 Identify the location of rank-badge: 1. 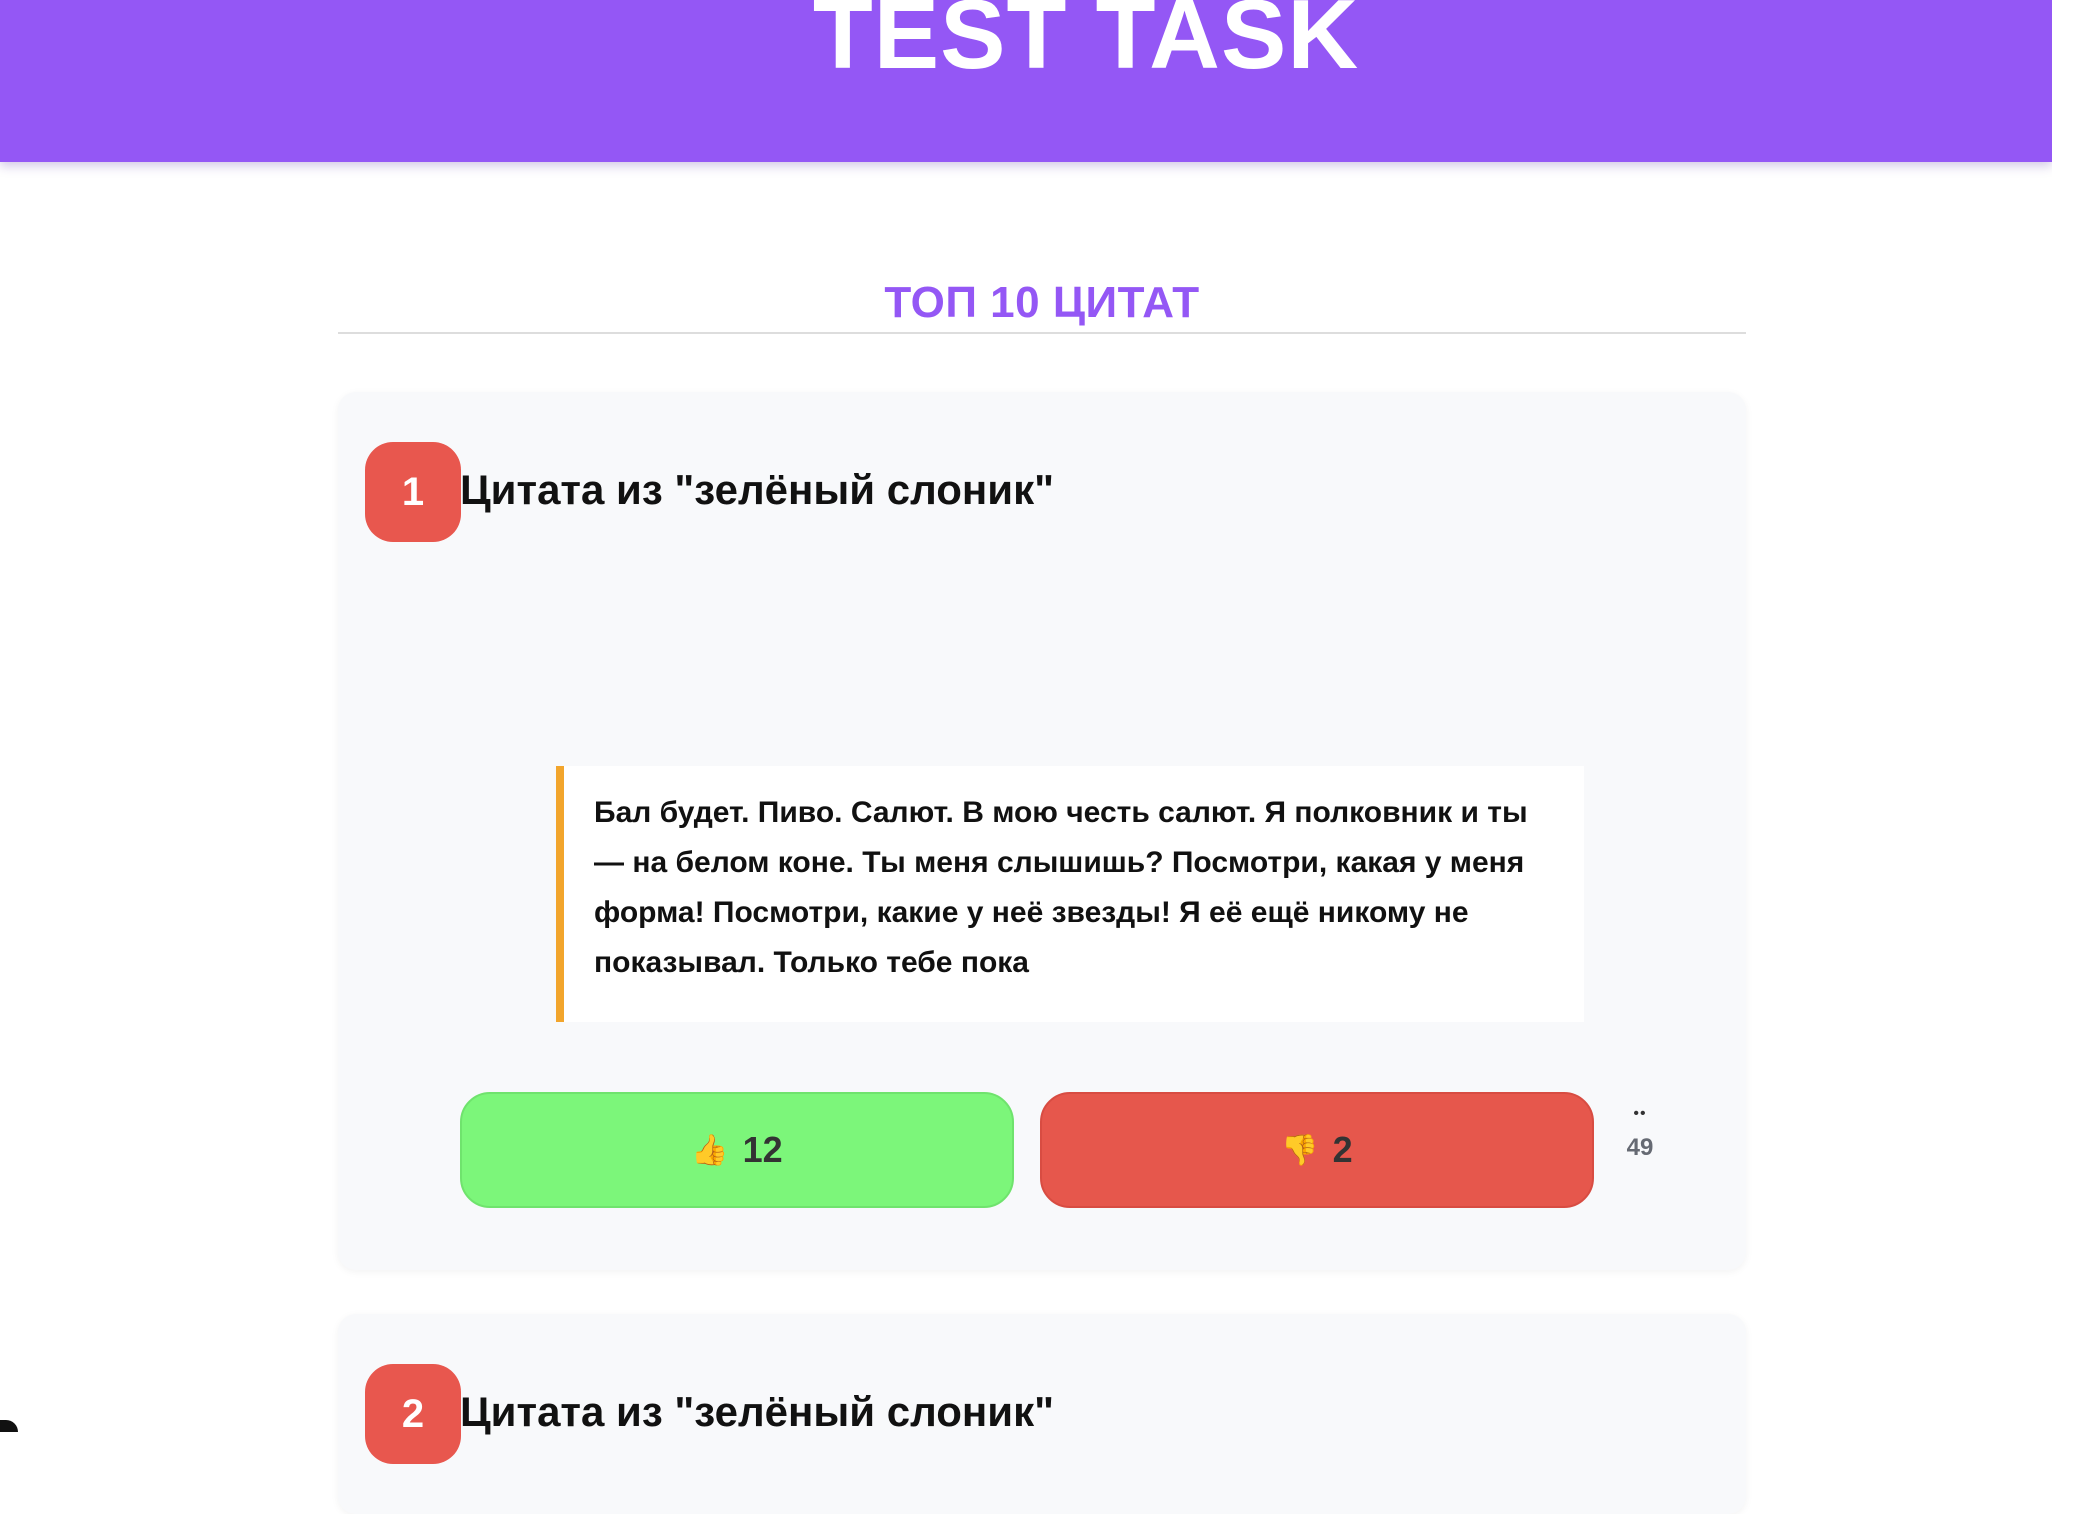
(413, 492).